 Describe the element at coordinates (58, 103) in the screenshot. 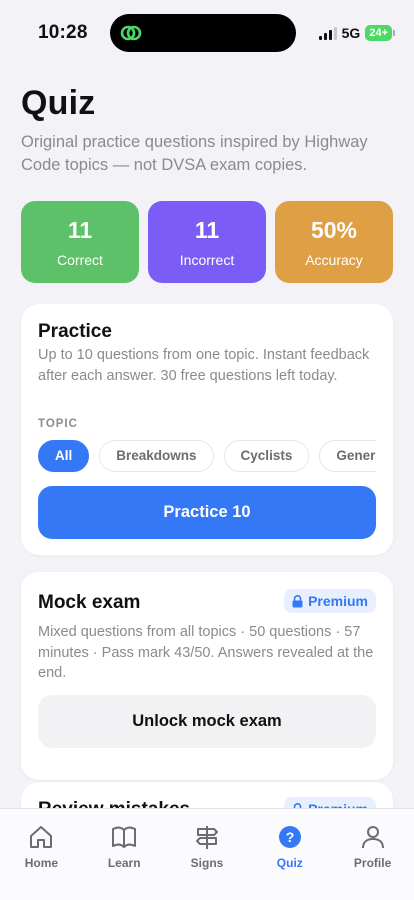

I see `page-title: Quiz` at that location.